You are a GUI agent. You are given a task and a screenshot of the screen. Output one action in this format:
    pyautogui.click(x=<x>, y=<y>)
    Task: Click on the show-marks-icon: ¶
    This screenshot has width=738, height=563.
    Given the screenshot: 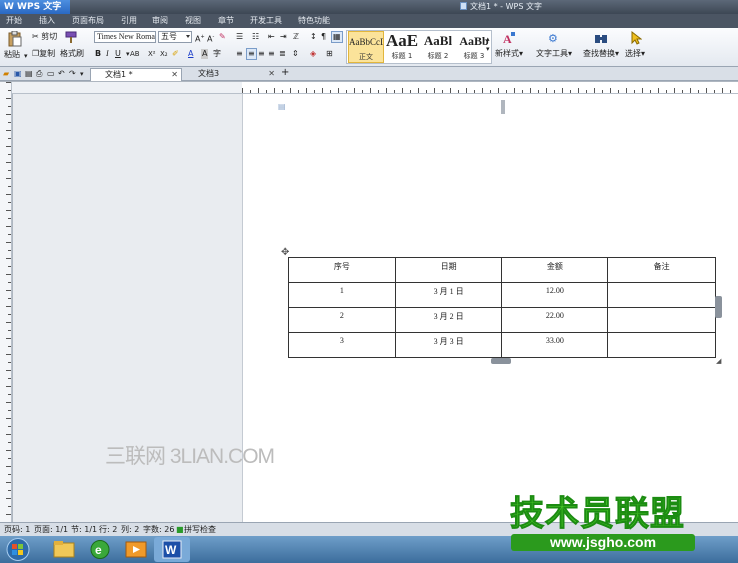 What is the action you would take?
    pyautogui.click(x=323, y=37)
    